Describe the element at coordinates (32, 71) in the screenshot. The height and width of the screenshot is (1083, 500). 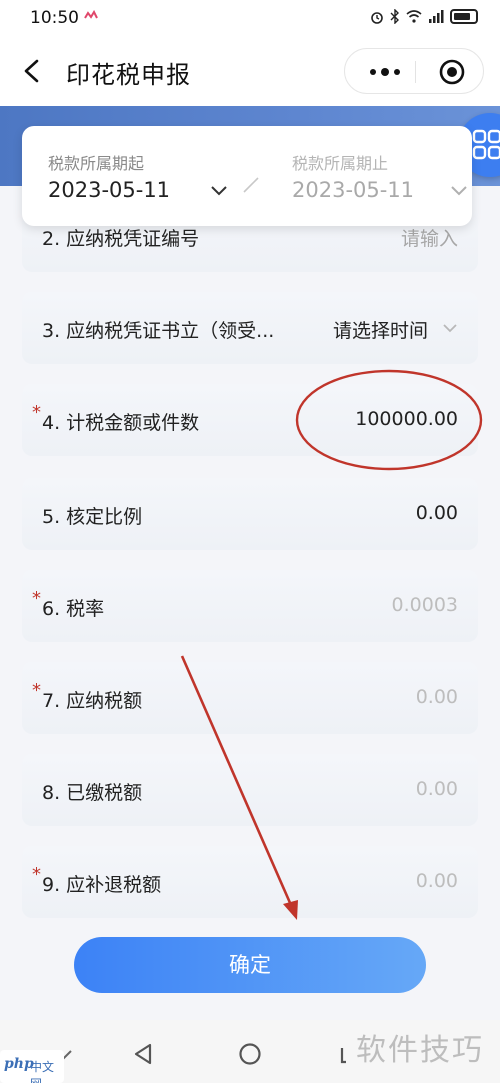
I see `chevron-left-icon` at that location.